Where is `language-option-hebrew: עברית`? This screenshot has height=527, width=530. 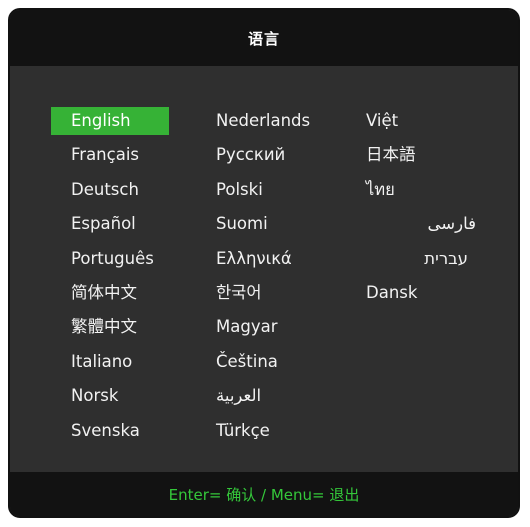
language-option-hebrew: עברית is located at coordinates (421, 259).